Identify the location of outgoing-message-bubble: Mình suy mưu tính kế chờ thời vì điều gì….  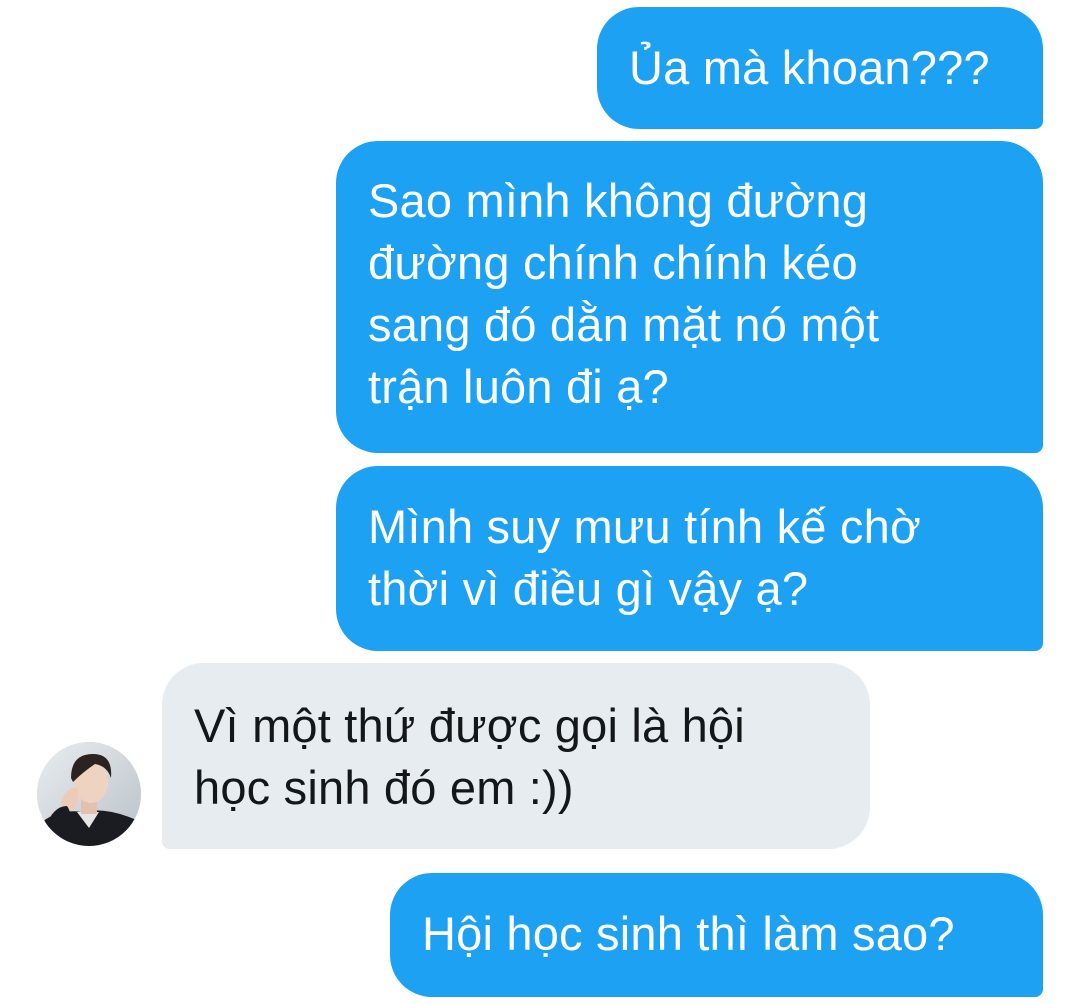
(689, 558).